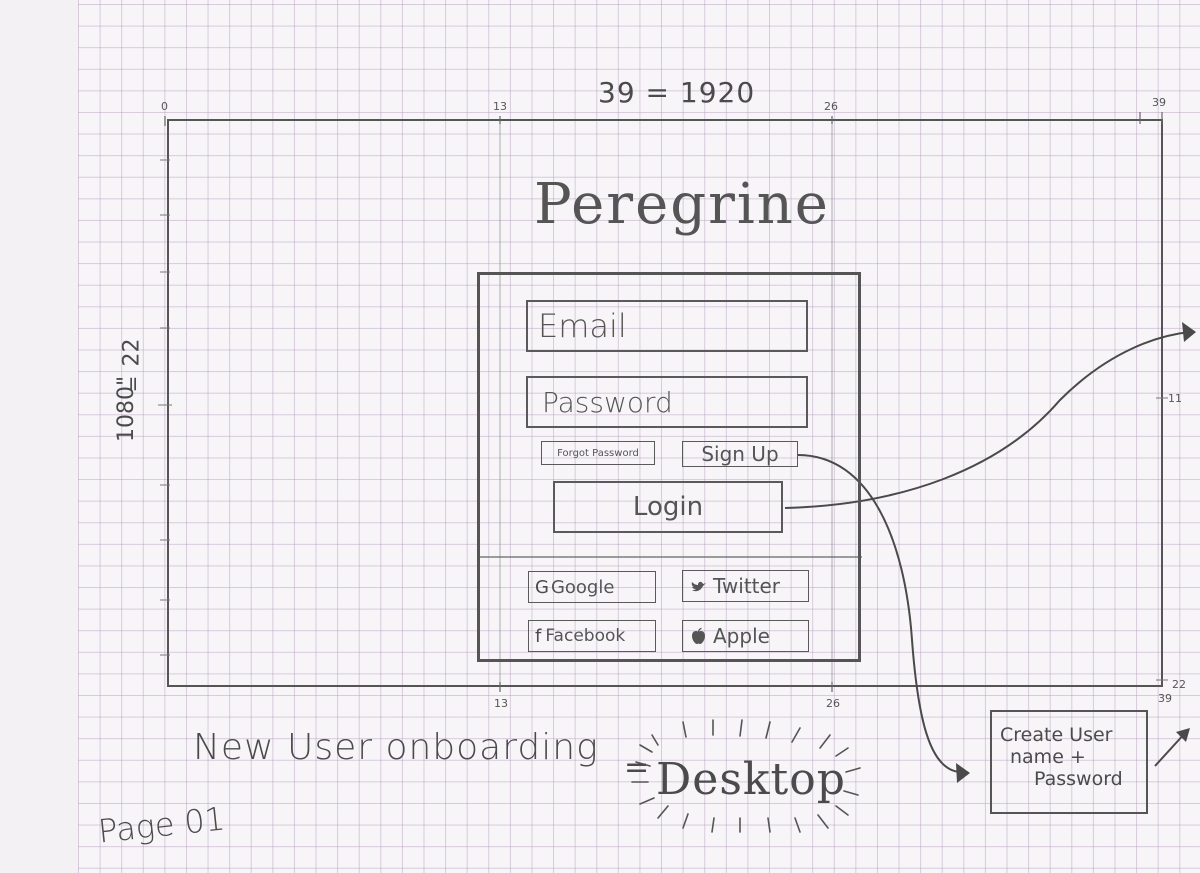  What do you see at coordinates (501, 703) in the screenshot?
I see `bottom-tick-13: 13` at bounding box center [501, 703].